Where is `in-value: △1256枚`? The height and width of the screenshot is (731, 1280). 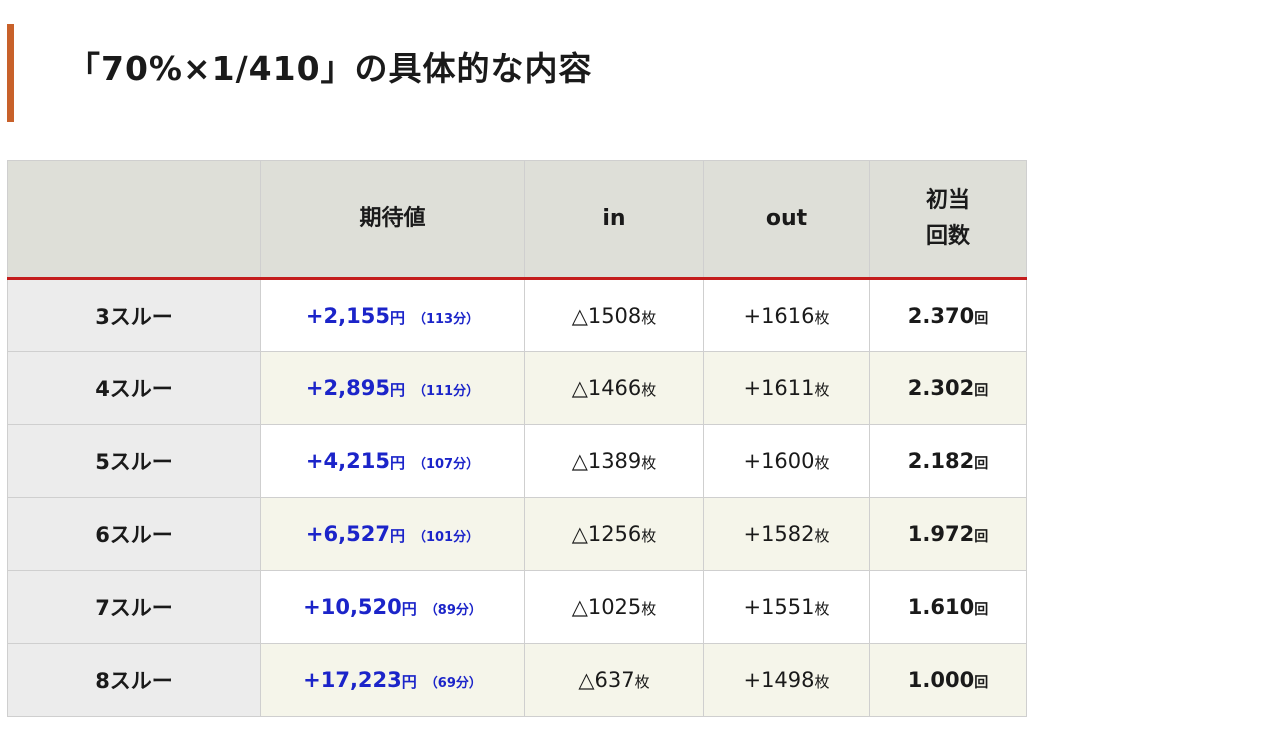
in-value: △1256枚 is located at coordinates (614, 534).